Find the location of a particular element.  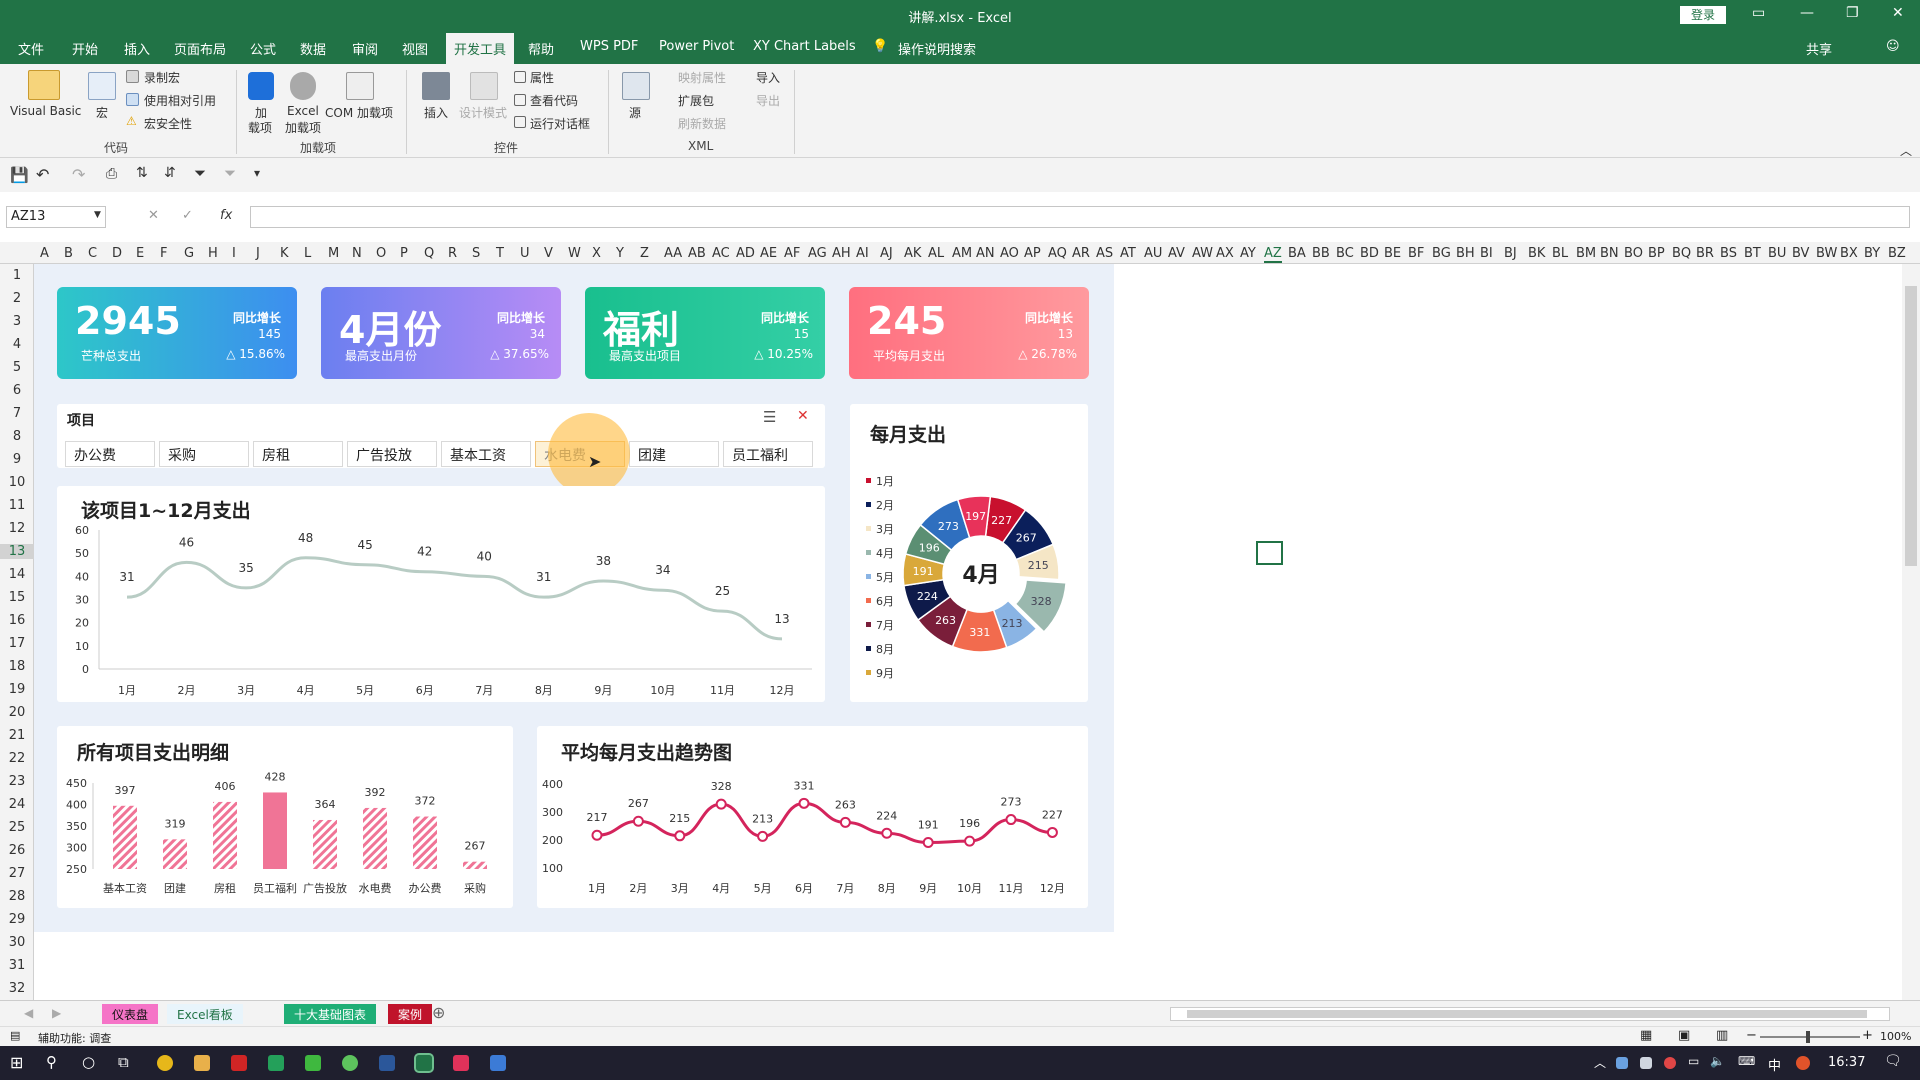

column-header: H is located at coordinates (213, 253).